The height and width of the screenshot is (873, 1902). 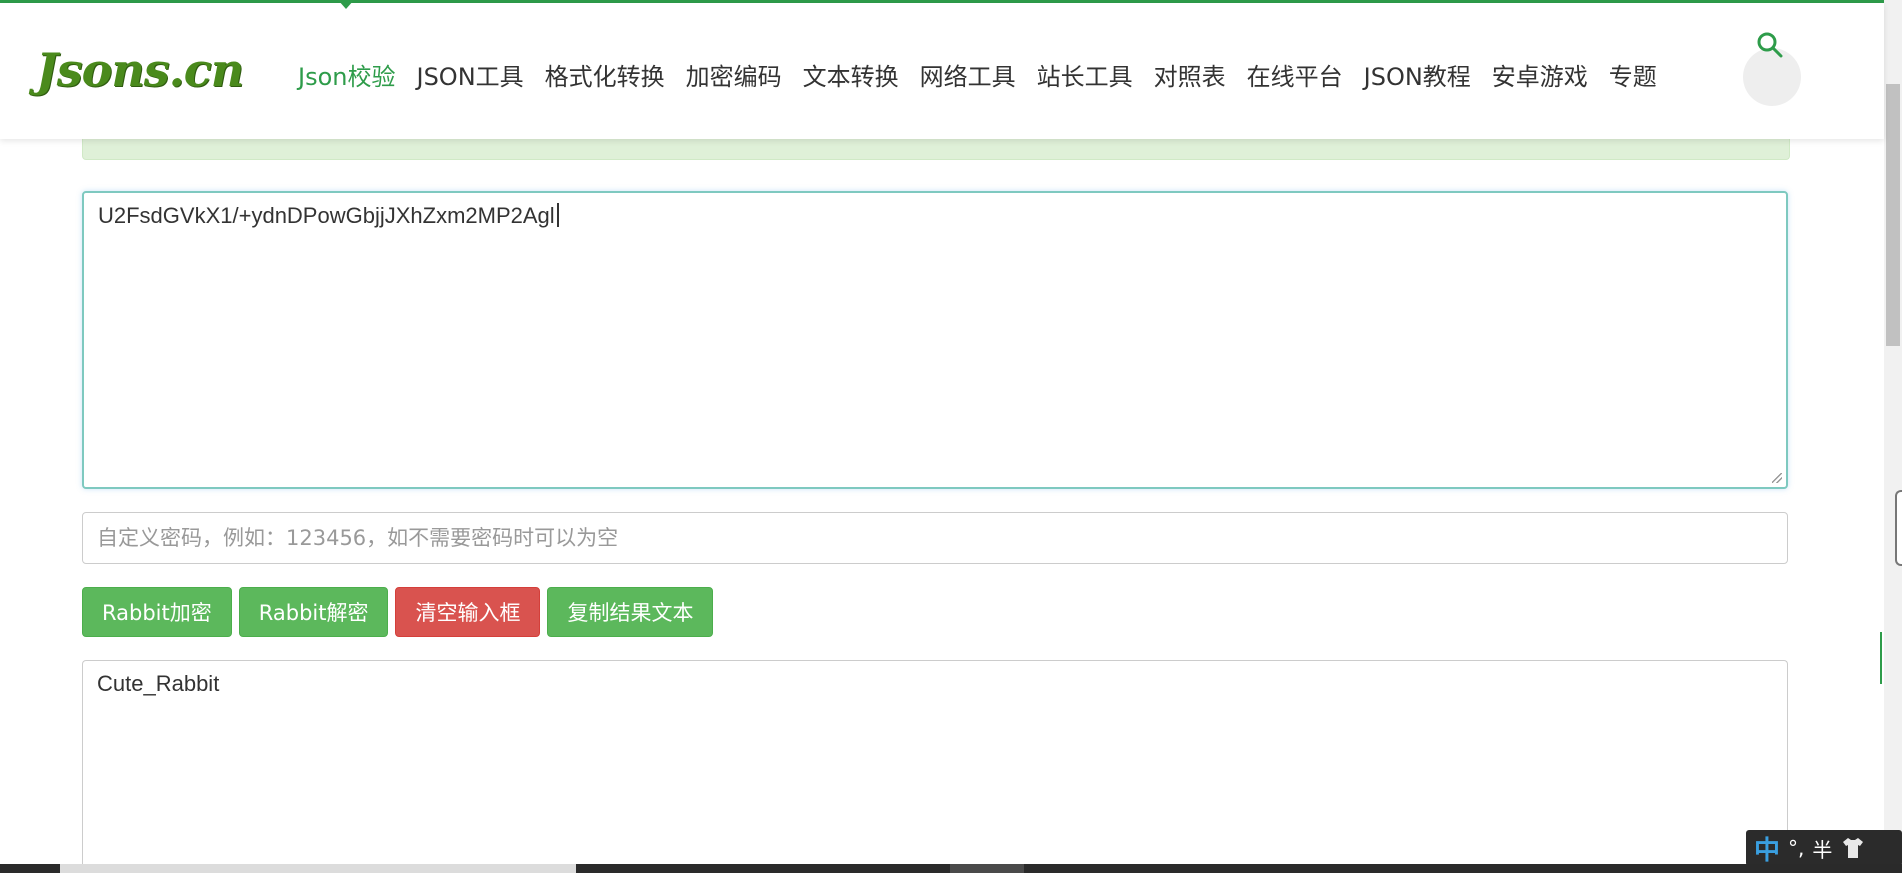 What do you see at coordinates (734, 74) in the screenshot?
I see `nav-item-encrypt-encode: 加密编码` at bounding box center [734, 74].